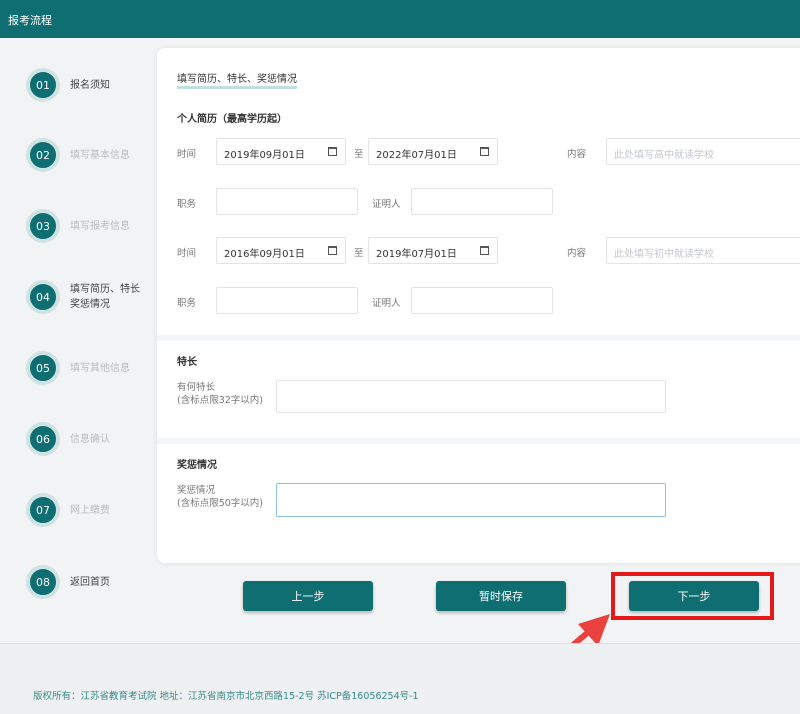  Describe the element at coordinates (90, 85) in the screenshot. I see `step-label: 报名须知` at that location.